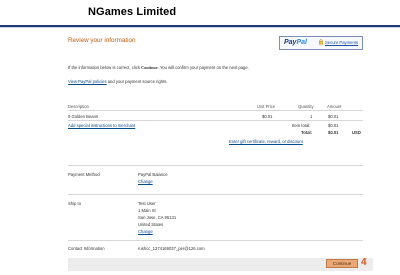 This screenshot has height=275, width=400. Describe the element at coordinates (147, 203) in the screenshot. I see `ship-to-name: Test User` at that location.